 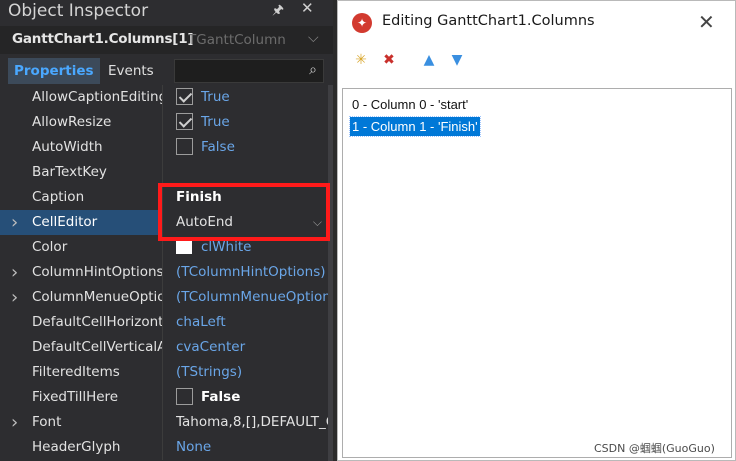 What do you see at coordinates (103, 39) in the screenshot?
I see `object-name: GanttChart1.Columns[1]` at bounding box center [103, 39].